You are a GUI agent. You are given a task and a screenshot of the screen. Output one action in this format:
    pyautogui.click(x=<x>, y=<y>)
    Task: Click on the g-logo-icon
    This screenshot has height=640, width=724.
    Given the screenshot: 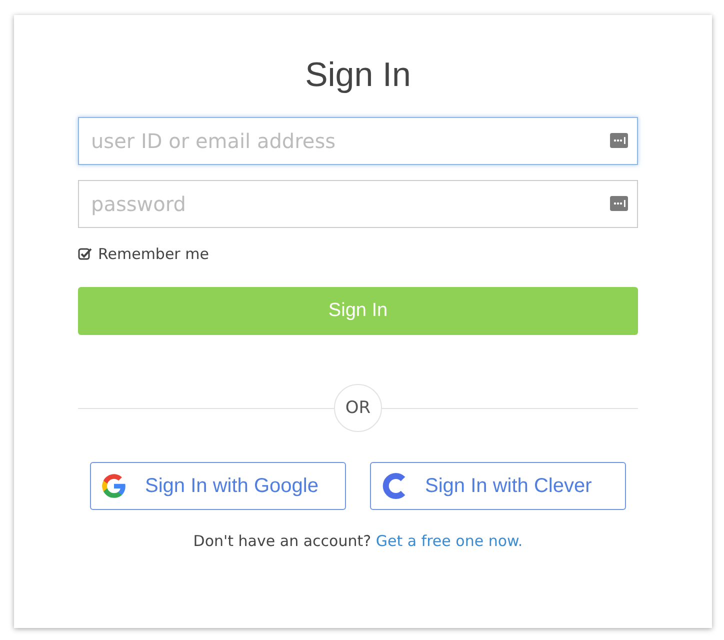 What is the action you would take?
    pyautogui.click(x=114, y=486)
    